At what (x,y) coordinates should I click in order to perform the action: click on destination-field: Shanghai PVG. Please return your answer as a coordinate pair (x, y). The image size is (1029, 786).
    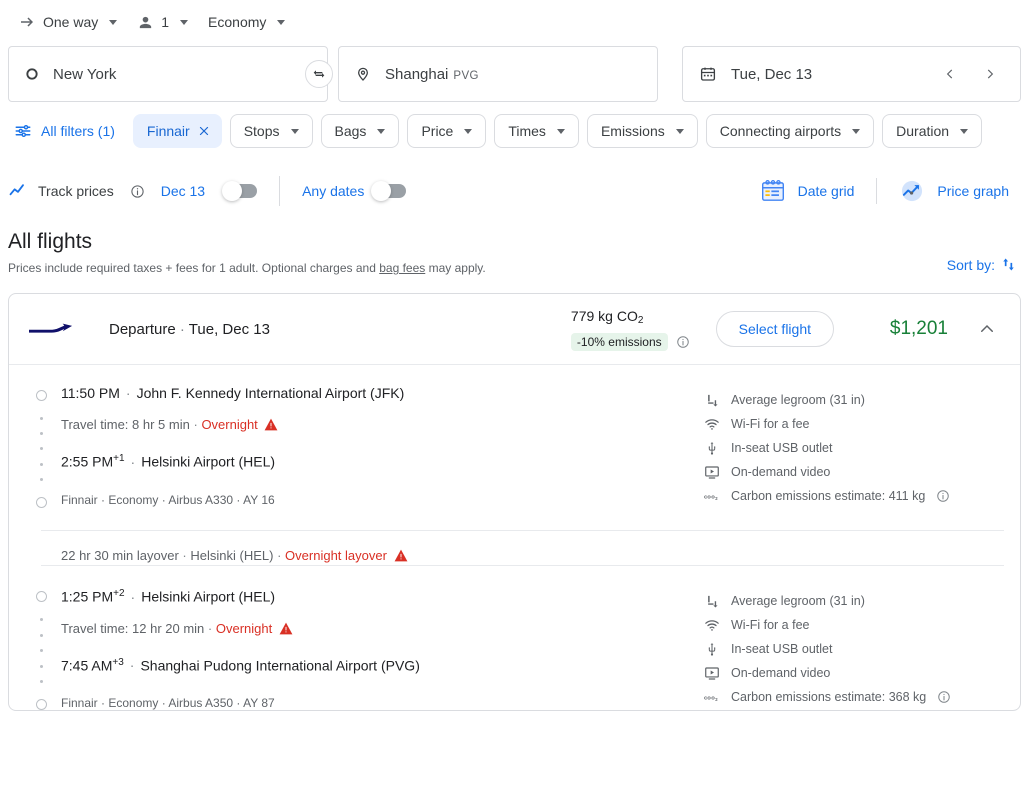
    Looking at the image, I should click on (498, 74).